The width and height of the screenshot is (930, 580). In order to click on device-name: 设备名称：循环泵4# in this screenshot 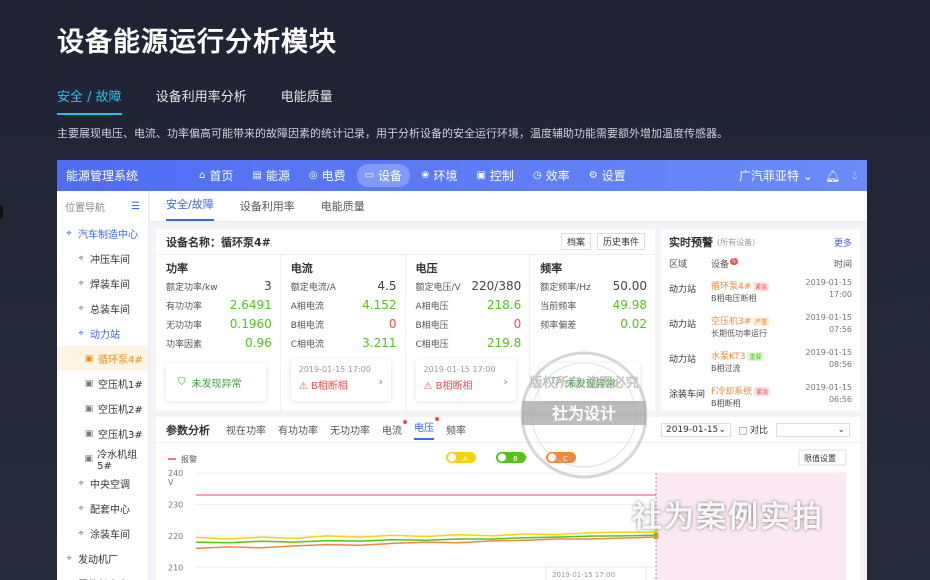, I will do `click(218, 242)`.